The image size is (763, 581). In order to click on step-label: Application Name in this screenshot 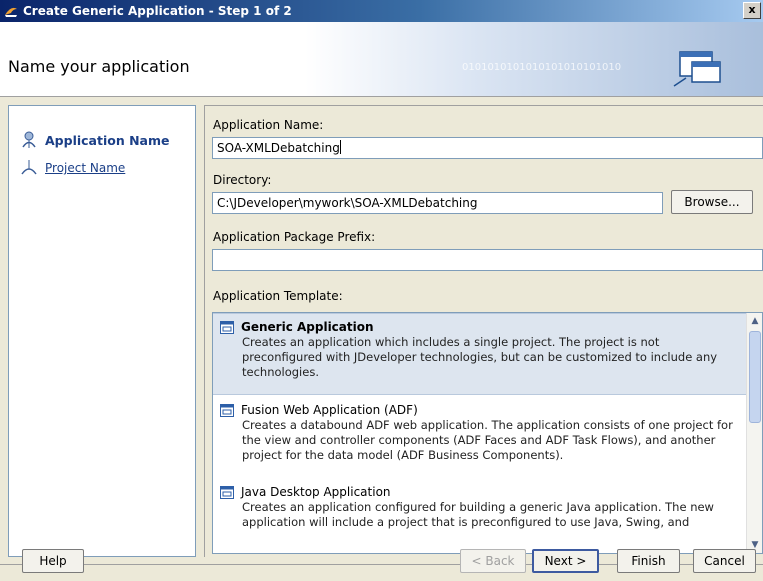, I will do `click(107, 140)`.